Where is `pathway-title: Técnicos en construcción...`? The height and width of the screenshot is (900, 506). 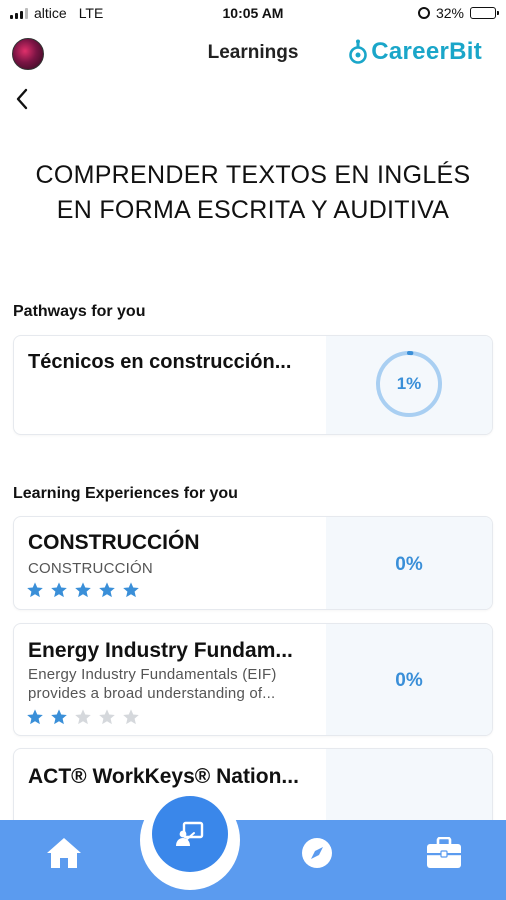 pathway-title: Técnicos en construcción... is located at coordinates (160, 362).